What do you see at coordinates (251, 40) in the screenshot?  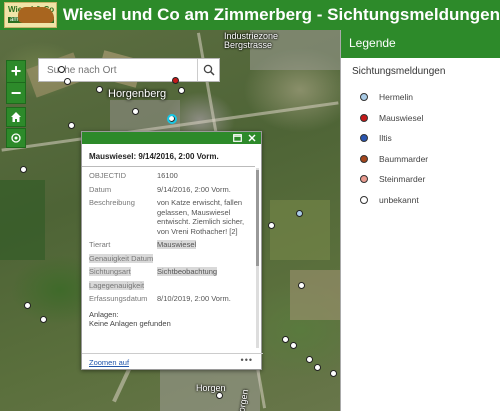 I see `map-label-industriezone: Industriezone Bergstrasse` at bounding box center [251, 40].